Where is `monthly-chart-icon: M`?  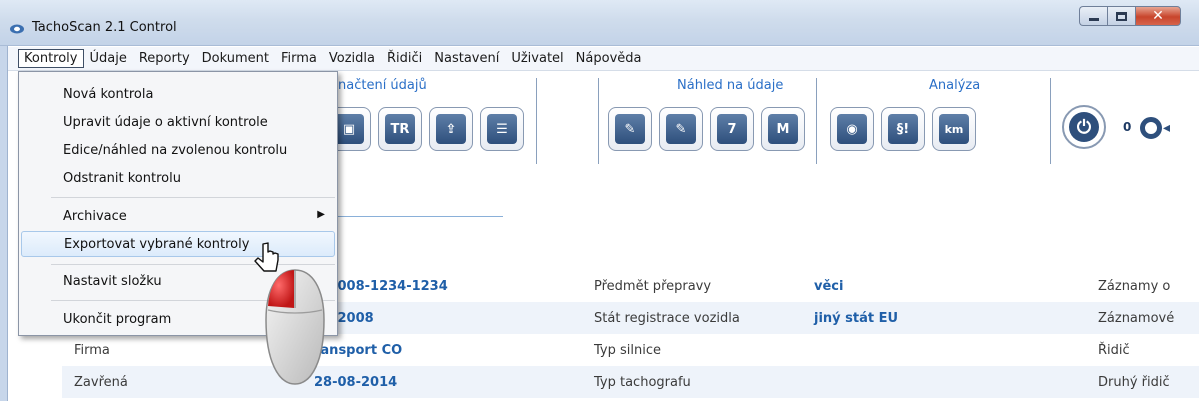 monthly-chart-icon: M is located at coordinates (783, 129).